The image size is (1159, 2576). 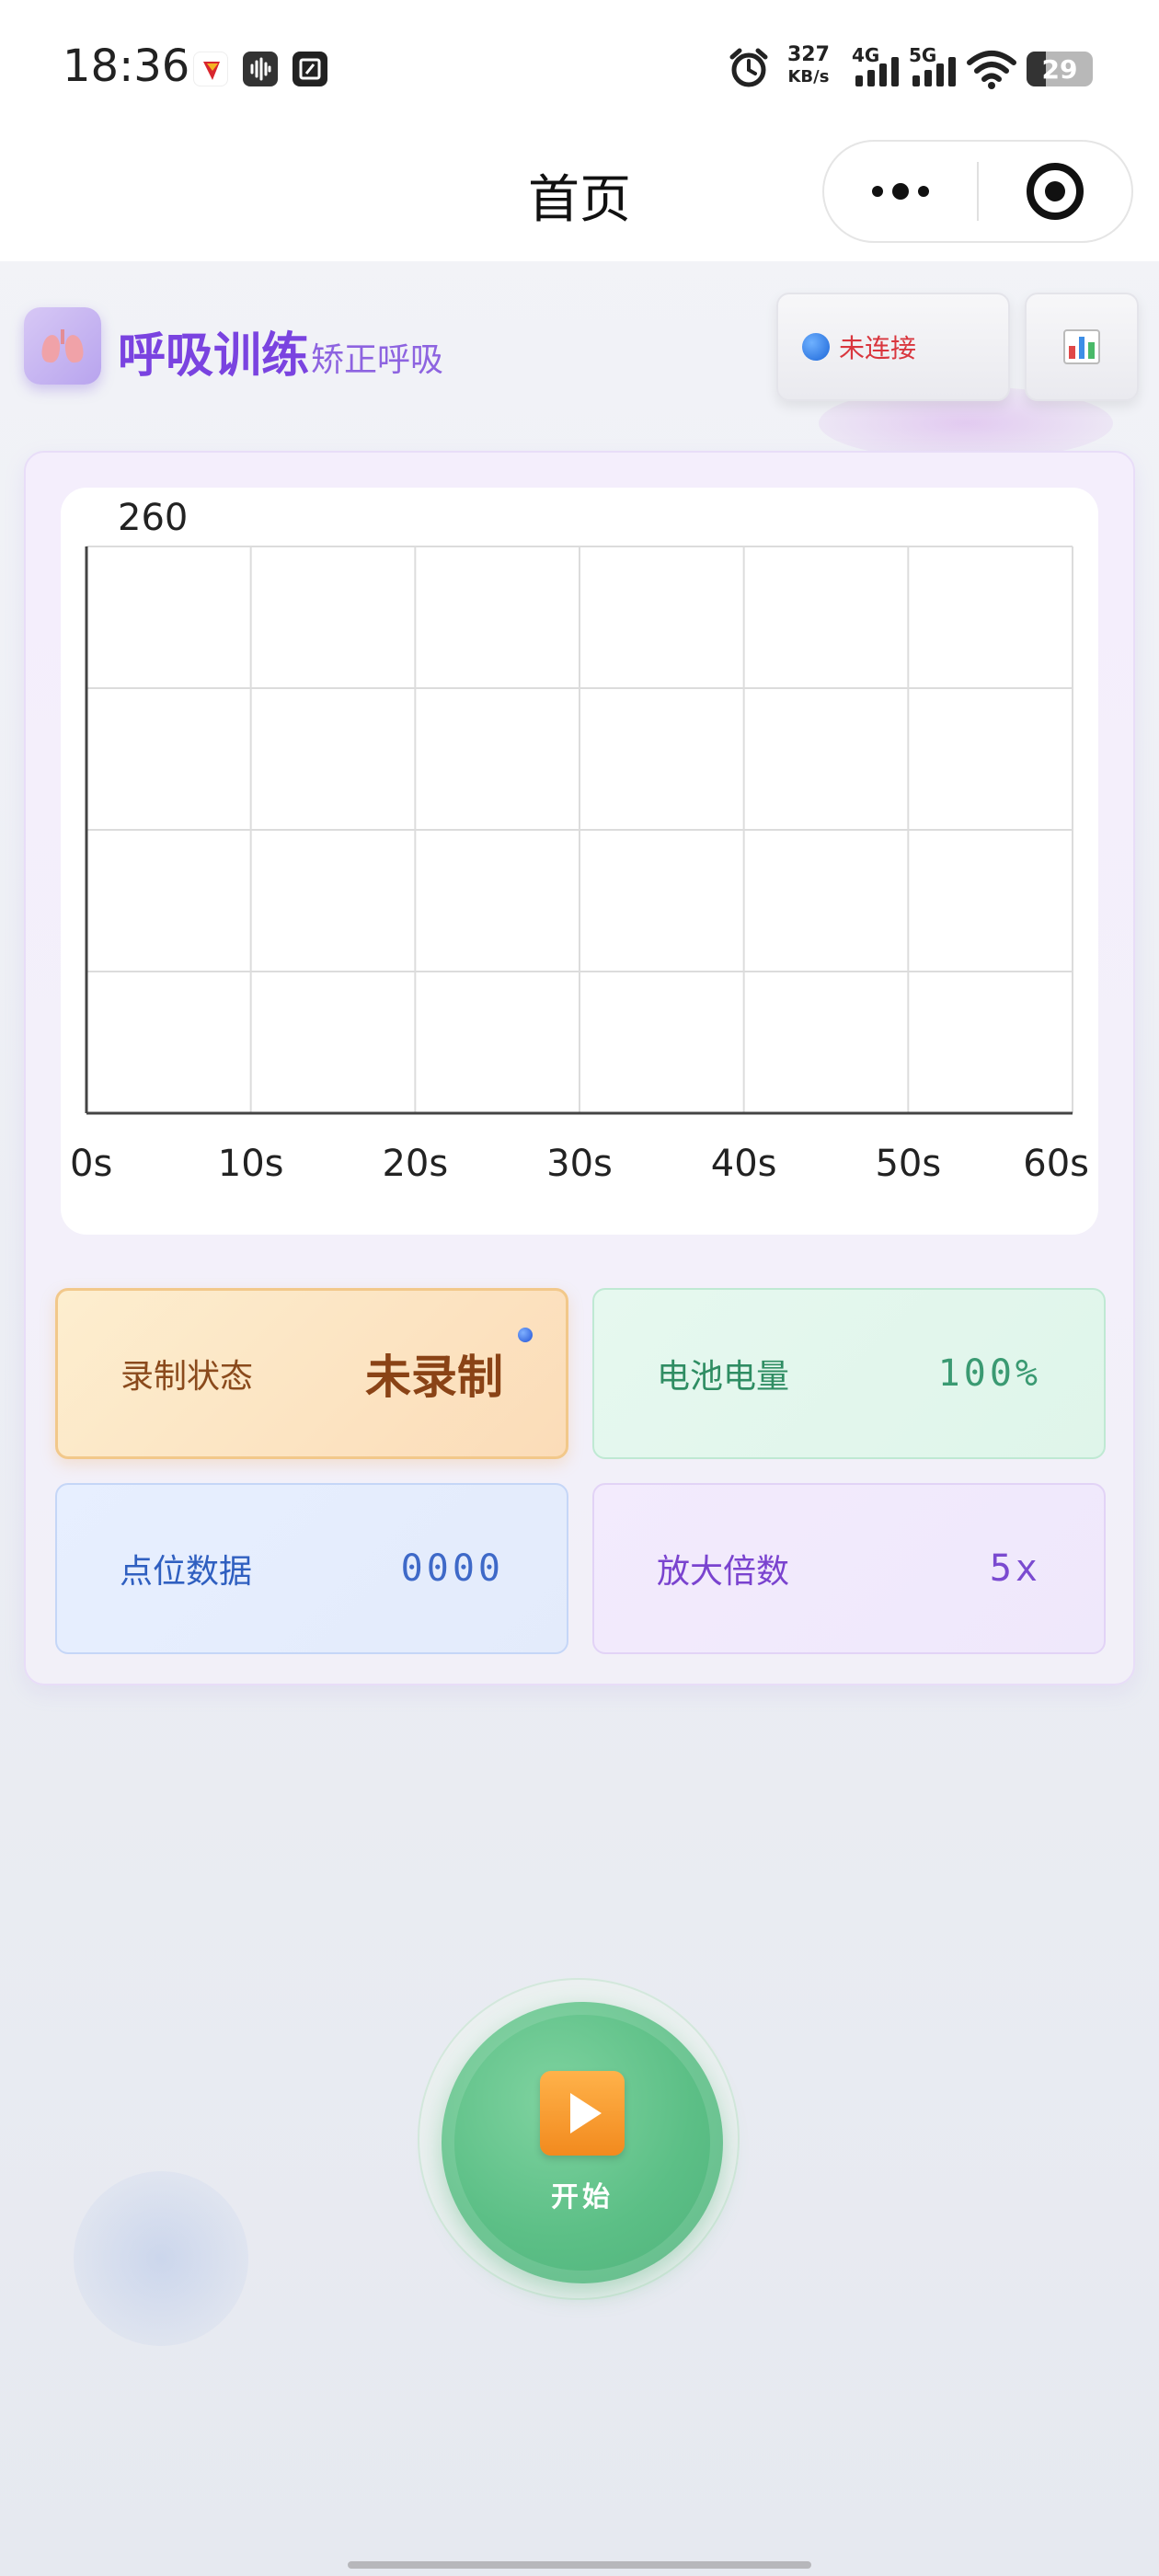 I want to click on point-data-label: 点位数据, so click(x=186, y=1572).